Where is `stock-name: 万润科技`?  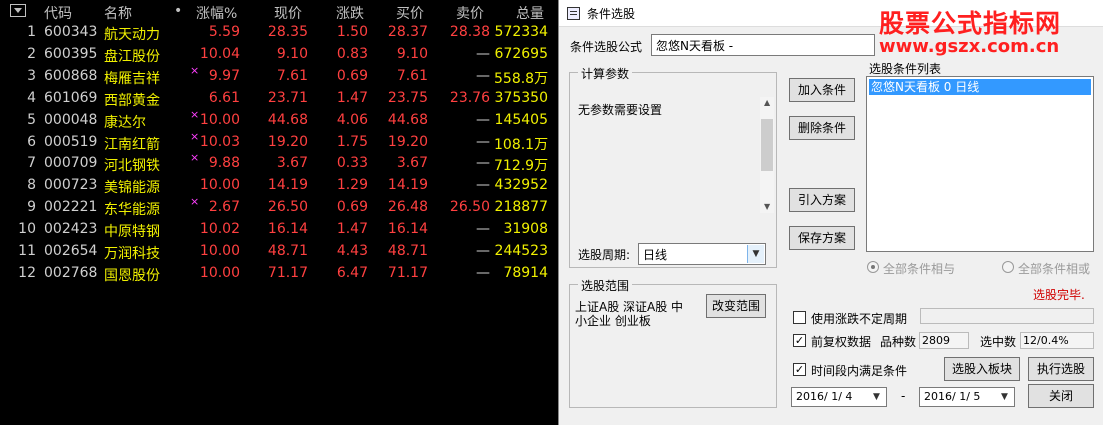 stock-name: 万润科技 is located at coordinates (132, 254).